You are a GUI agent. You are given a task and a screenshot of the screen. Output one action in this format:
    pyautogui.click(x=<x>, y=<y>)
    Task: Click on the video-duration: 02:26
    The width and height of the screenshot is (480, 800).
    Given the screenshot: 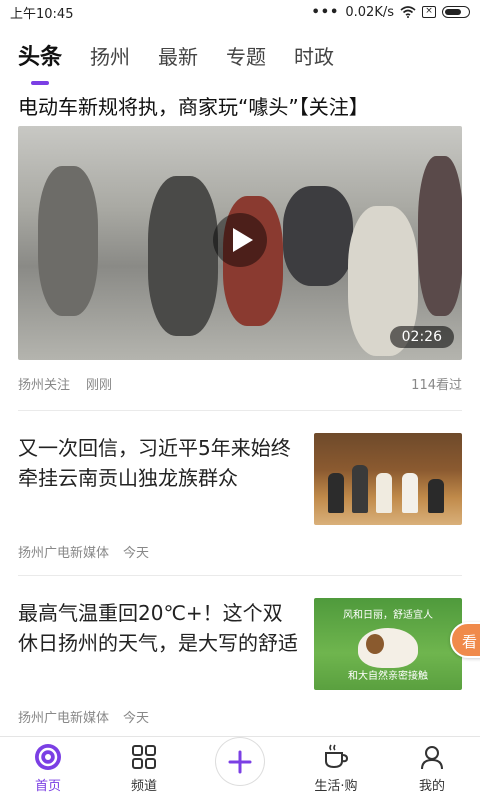 What is the action you would take?
    pyautogui.click(x=421, y=337)
    